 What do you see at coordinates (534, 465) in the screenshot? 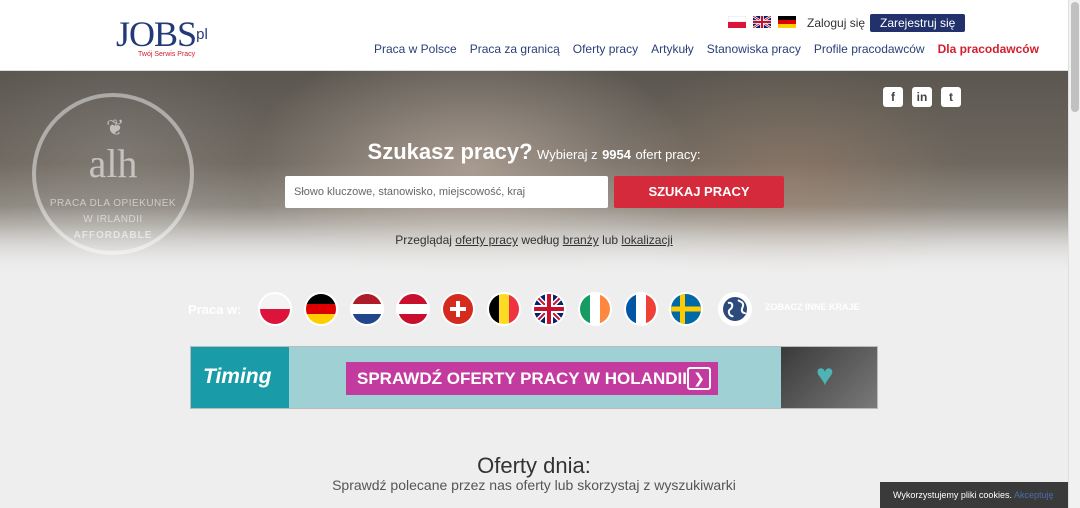
I see `offers-title: Oferty dnia:` at bounding box center [534, 465].